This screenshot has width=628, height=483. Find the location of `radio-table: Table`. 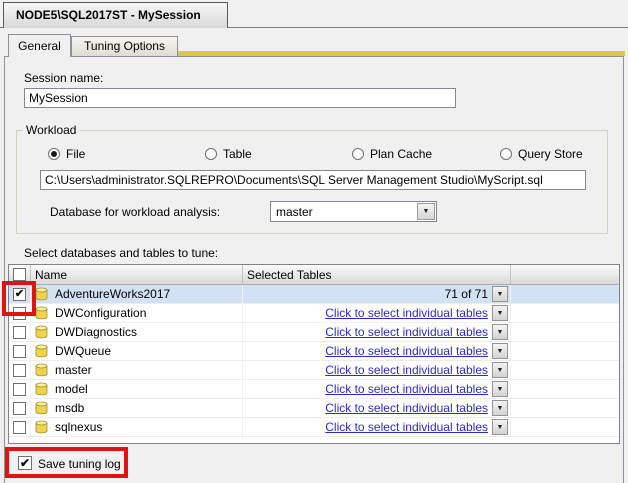

radio-table: Table is located at coordinates (228, 154).